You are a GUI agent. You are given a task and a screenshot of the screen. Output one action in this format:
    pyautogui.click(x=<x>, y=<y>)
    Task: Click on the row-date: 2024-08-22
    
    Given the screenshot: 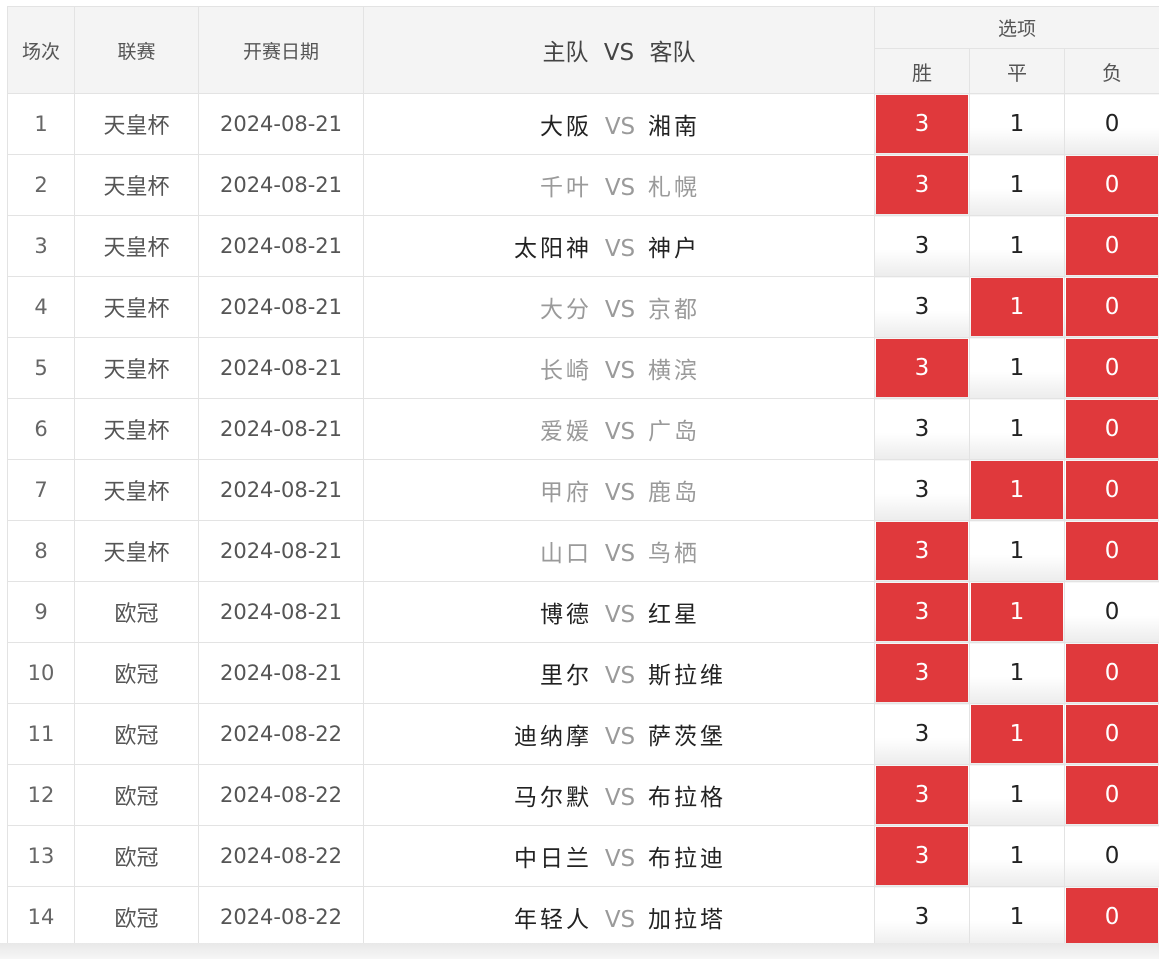 What is the action you would take?
    pyautogui.click(x=281, y=917)
    